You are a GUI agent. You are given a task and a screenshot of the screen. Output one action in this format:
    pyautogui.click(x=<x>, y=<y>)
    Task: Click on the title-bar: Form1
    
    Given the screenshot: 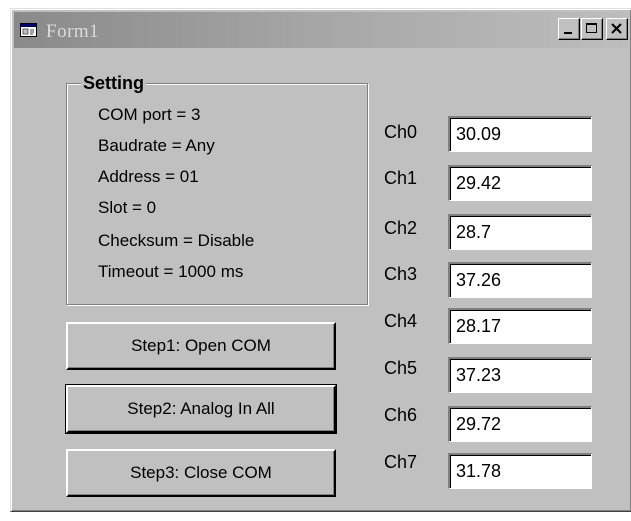 What is the action you would take?
    pyautogui.click(x=321, y=30)
    